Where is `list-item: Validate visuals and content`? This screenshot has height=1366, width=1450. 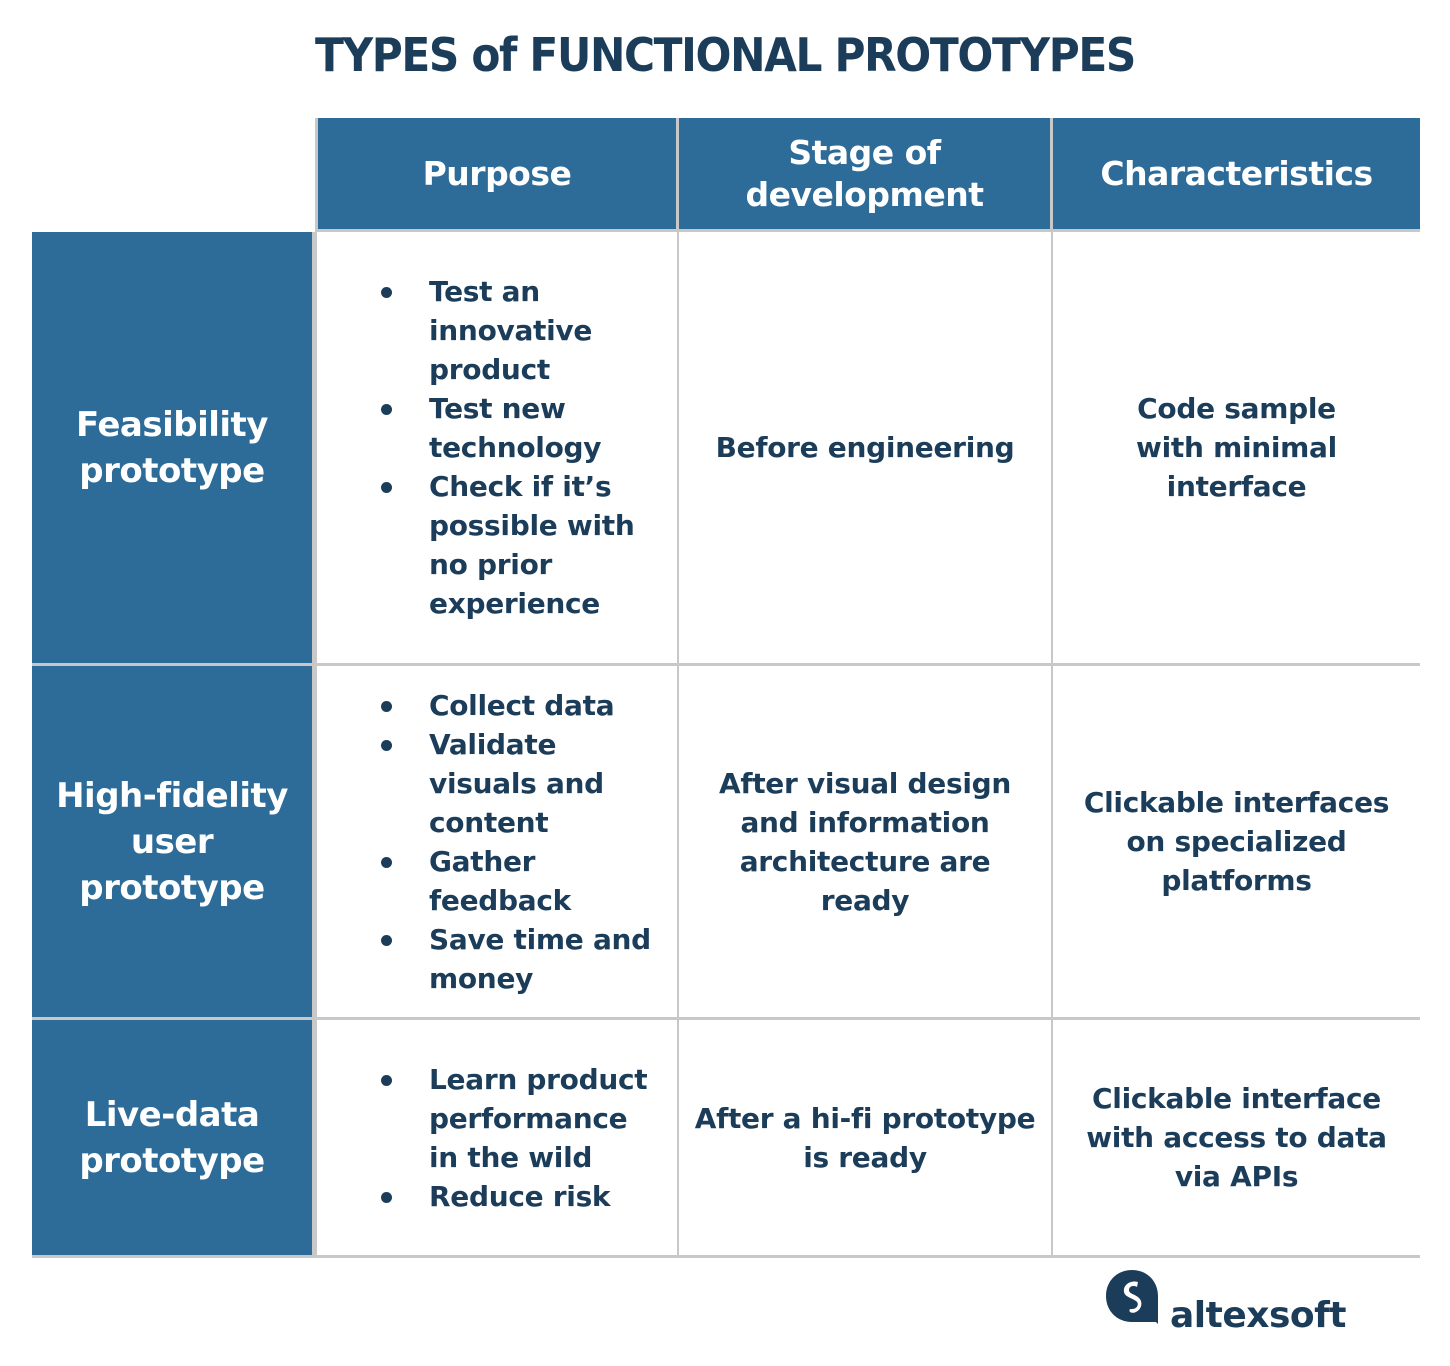 list-item: Validate visuals and content is located at coordinates (519, 783).